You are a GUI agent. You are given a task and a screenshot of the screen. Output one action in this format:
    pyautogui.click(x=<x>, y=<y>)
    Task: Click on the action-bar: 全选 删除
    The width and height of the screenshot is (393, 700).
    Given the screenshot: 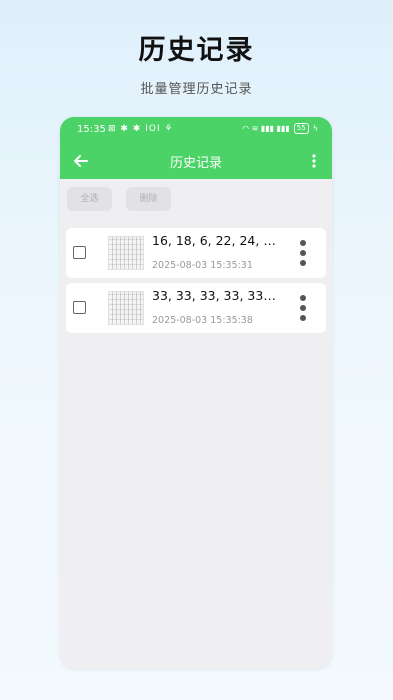 What is the action you would take?
    pyautogui.click(x=119, y=199)
    